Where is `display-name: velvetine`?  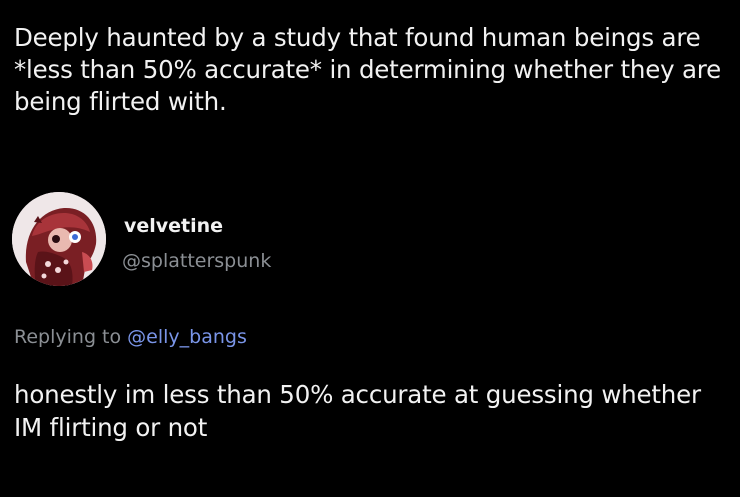
display-name: velvetine is located at coordinates (173, 226).